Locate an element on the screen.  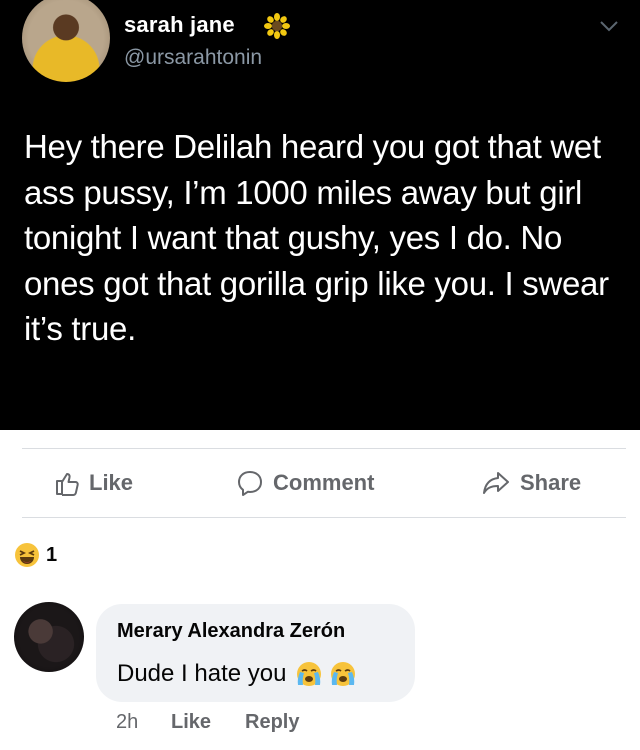
share-label: Share is located at coordinates (551, 482).